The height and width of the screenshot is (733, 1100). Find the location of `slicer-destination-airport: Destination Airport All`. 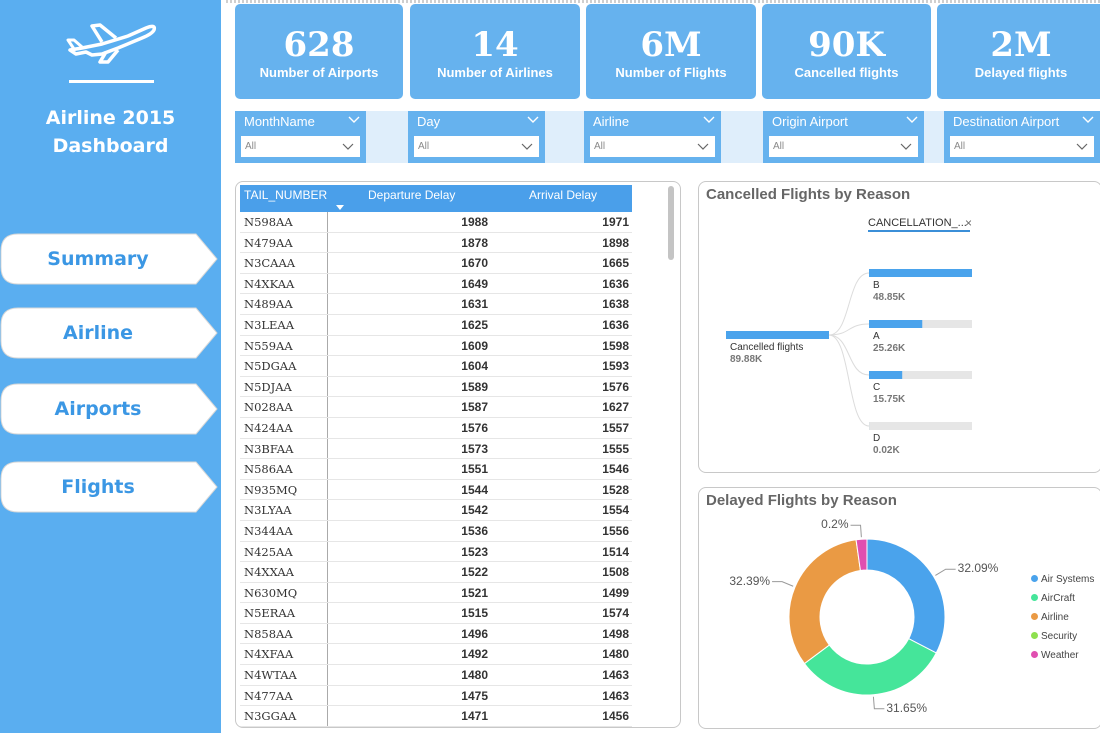

slicer-destination-airport: Destination Airport All is located at coordinates (1022, 137).